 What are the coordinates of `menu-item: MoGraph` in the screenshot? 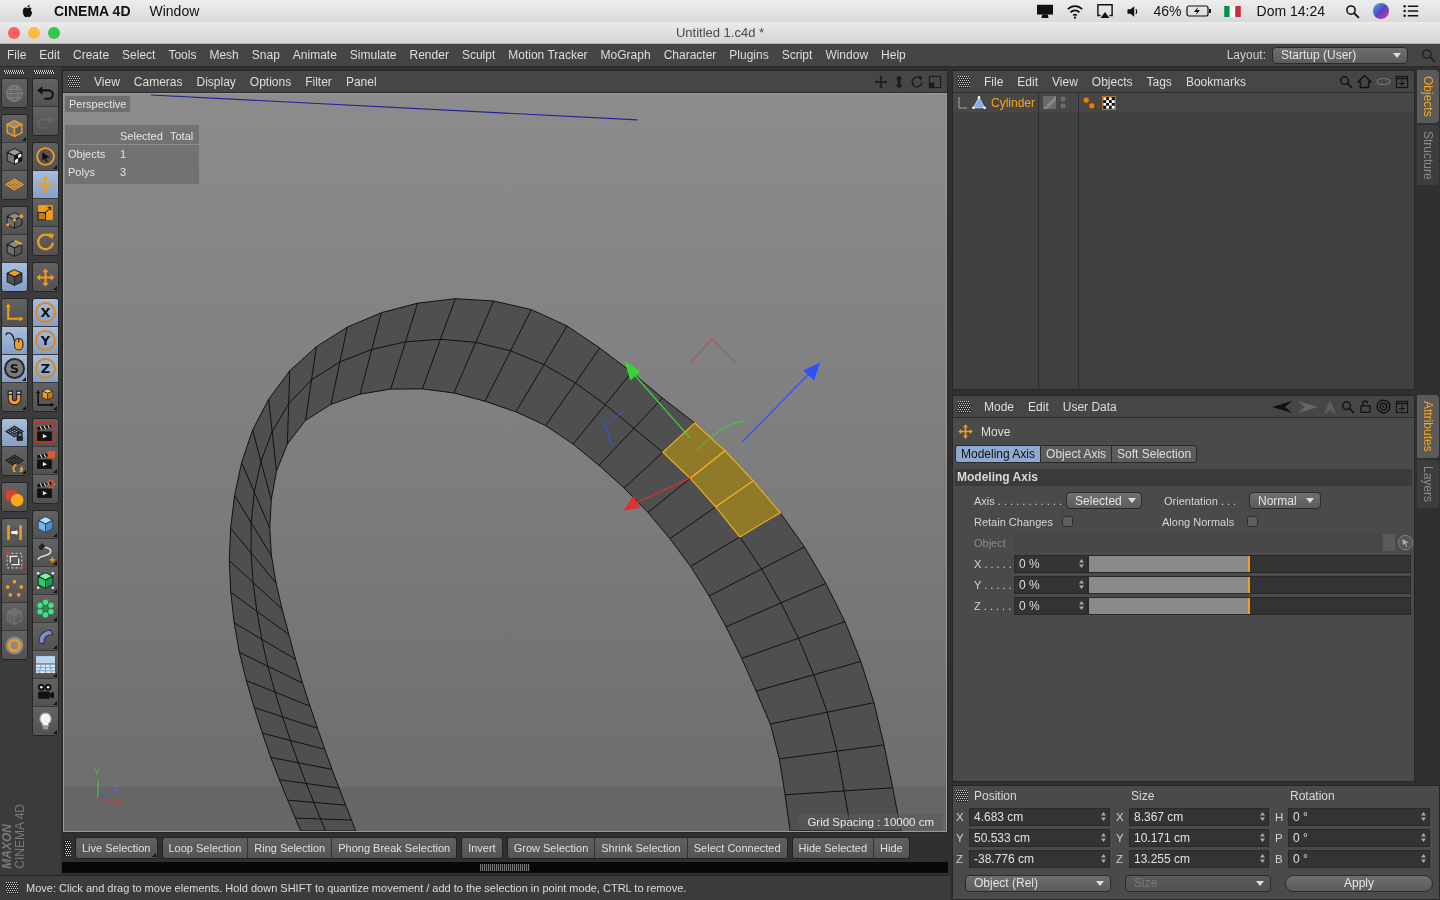 It's located at (625, 55).